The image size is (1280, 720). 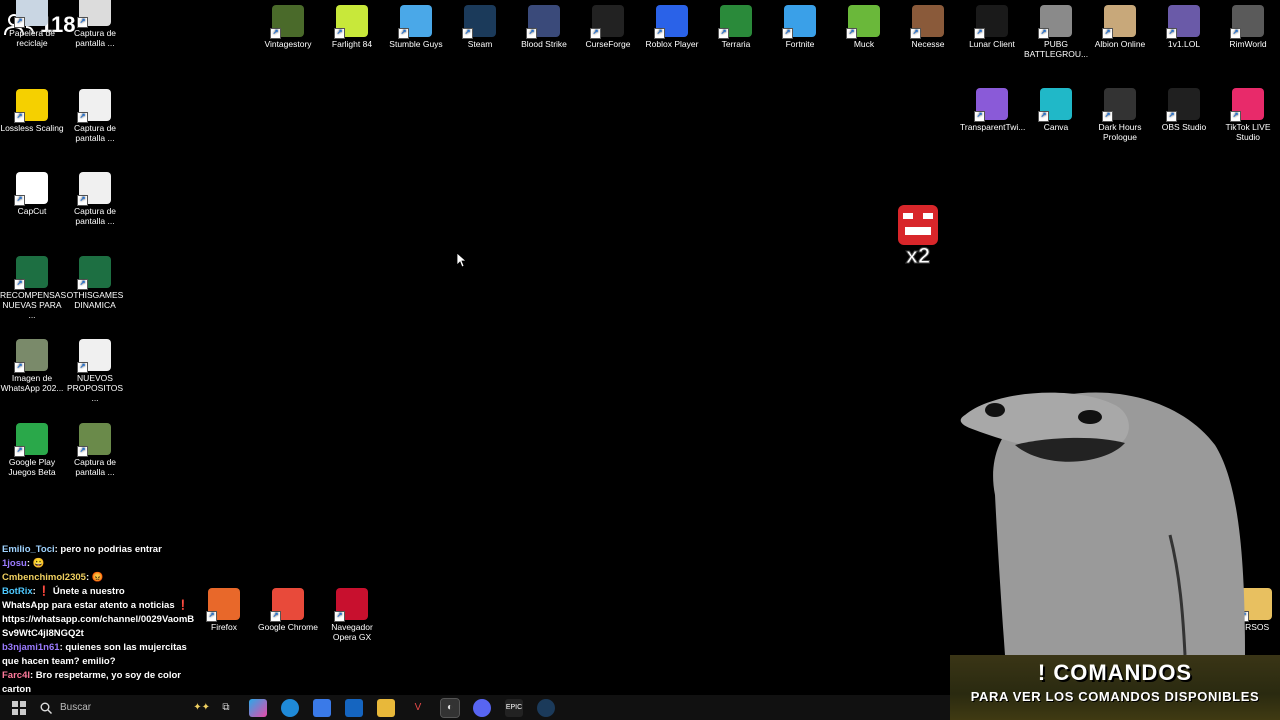 What do you see at coordinates (96, 605) in the screenshot?
I see `chat-message: WhatsApp para estar atento a noticias ❗` at bounding box center [96, 605].